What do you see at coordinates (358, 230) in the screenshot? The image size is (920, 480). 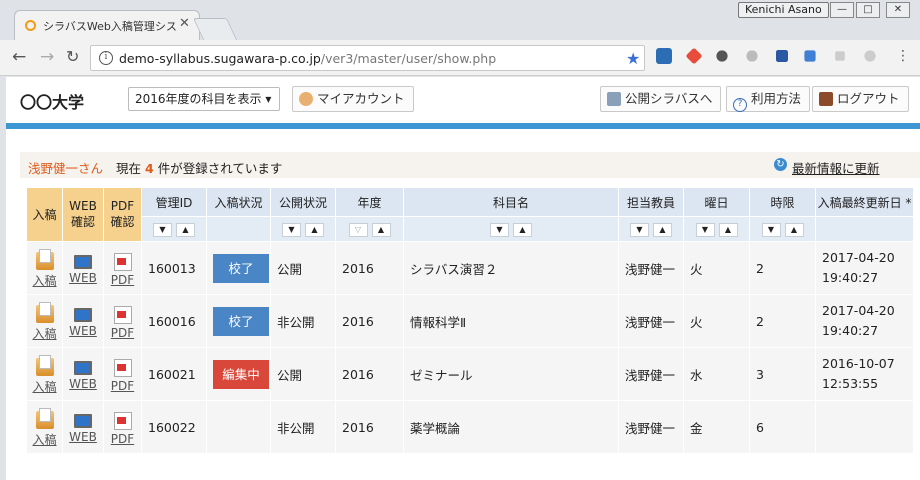 I see `sort-desc-button: ▽` at bounding box center [358, 230].